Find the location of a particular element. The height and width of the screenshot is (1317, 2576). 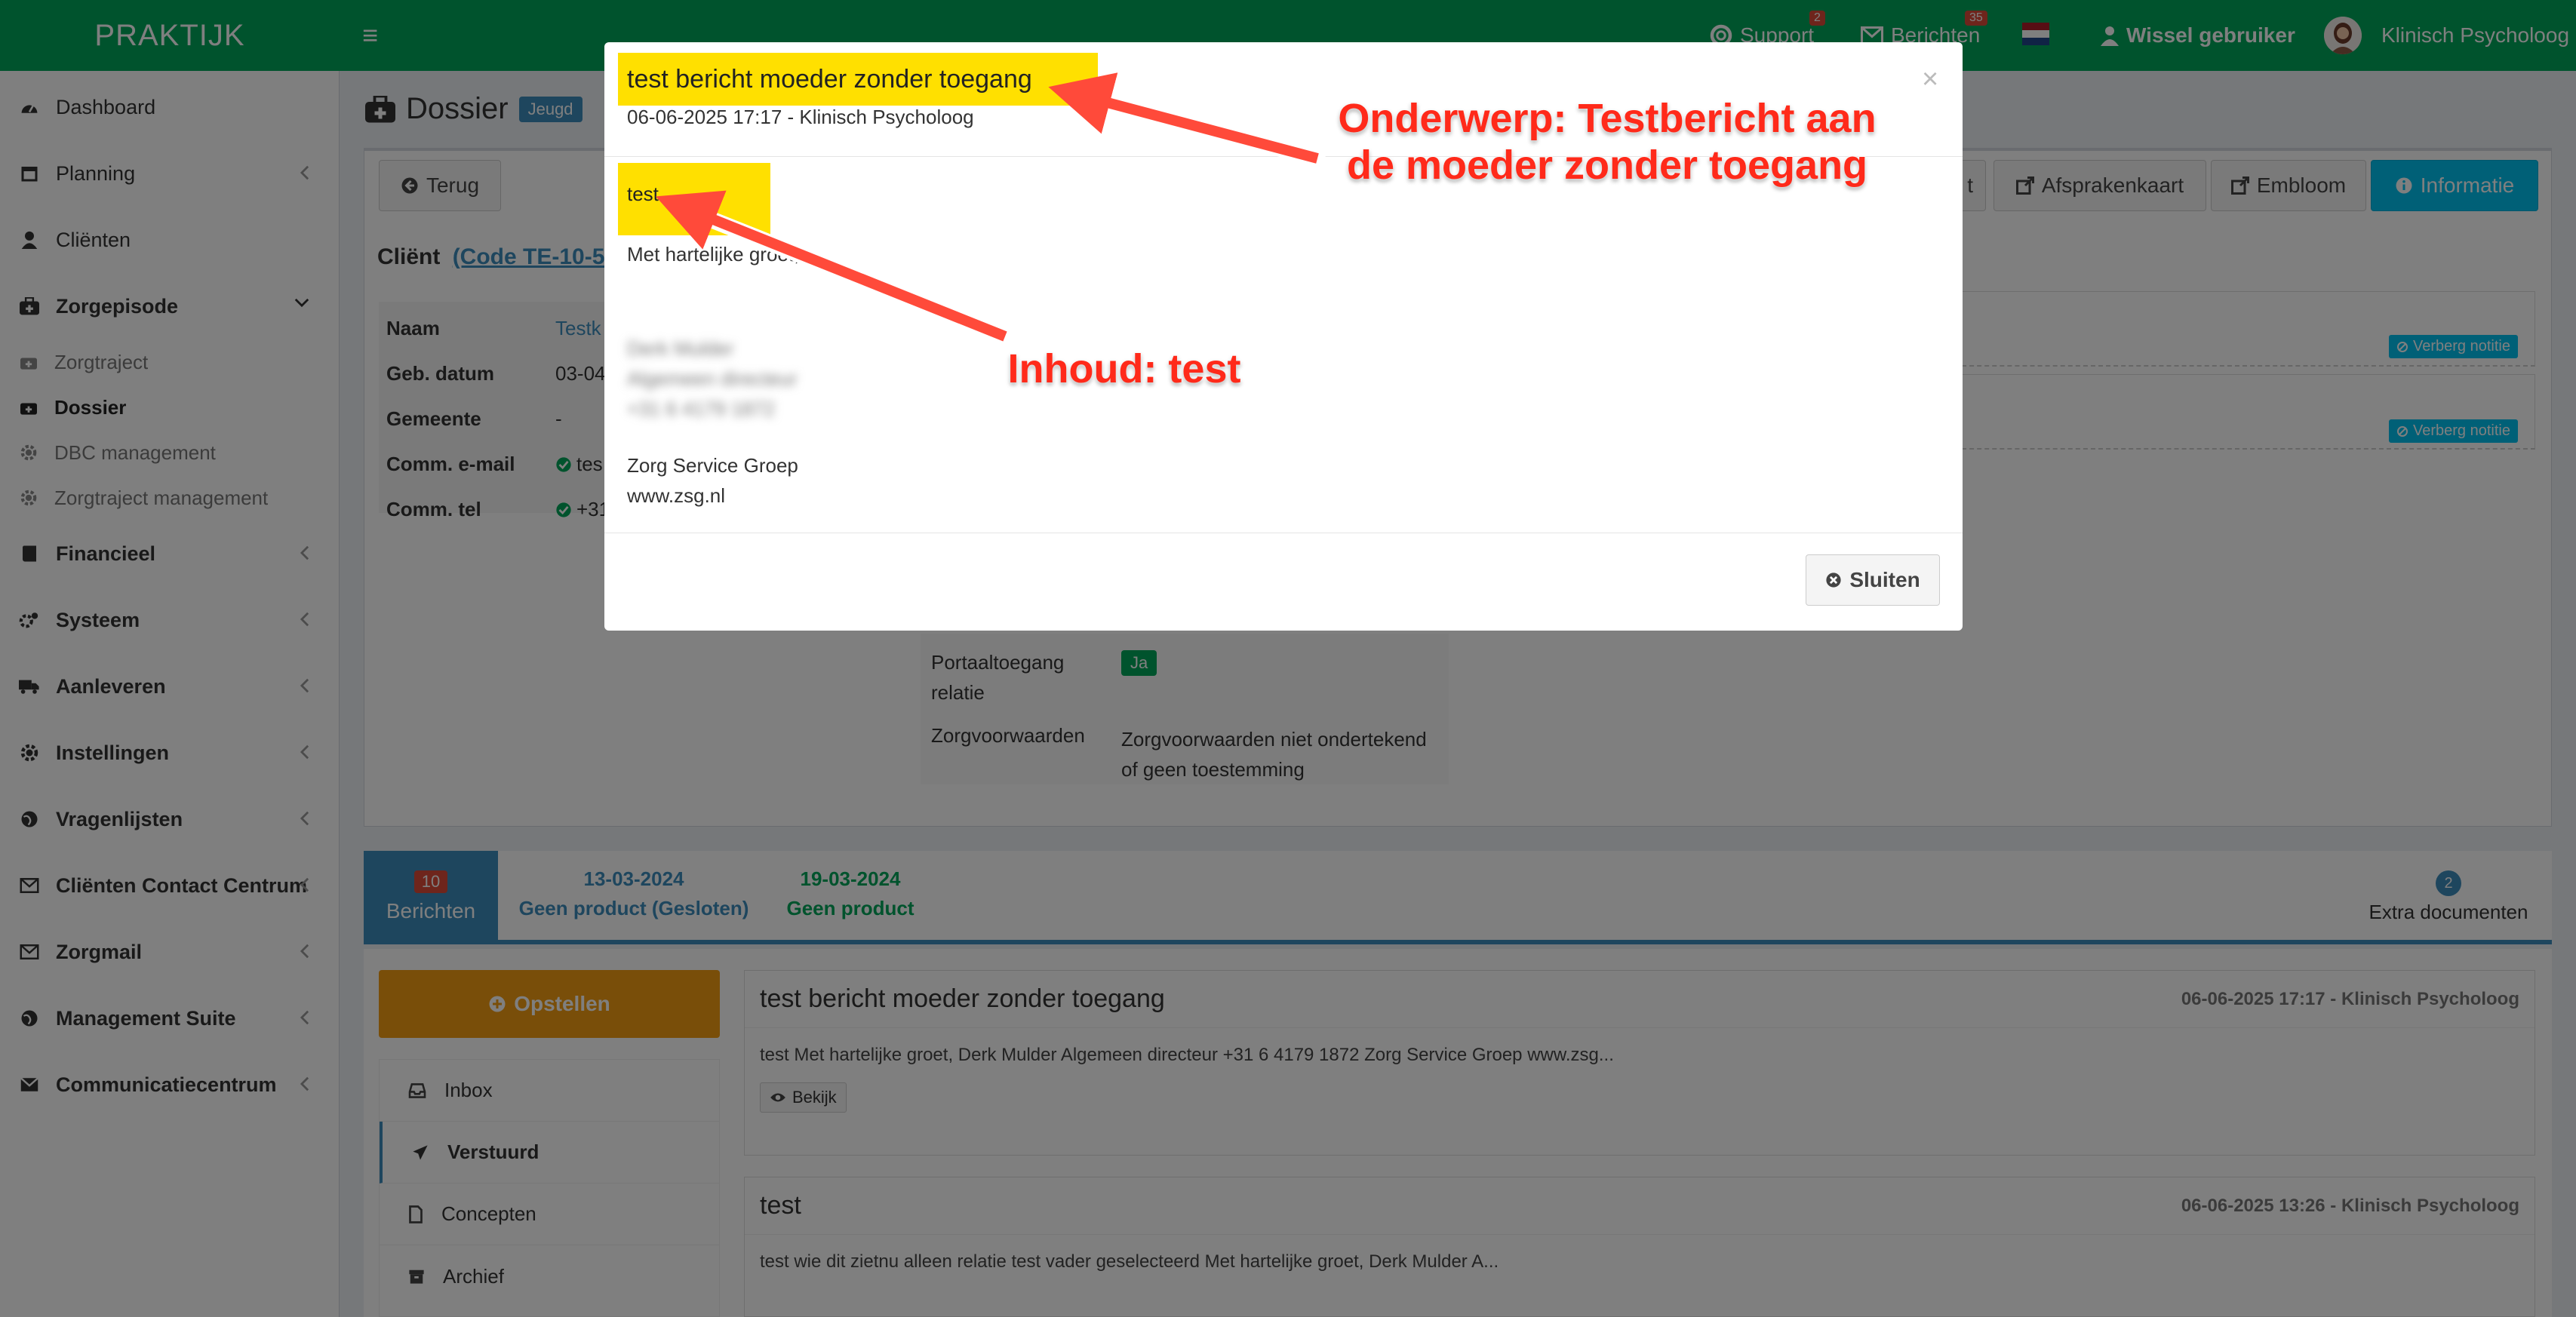

body-annotation-arrow-line is located at coordinates (831, 266).